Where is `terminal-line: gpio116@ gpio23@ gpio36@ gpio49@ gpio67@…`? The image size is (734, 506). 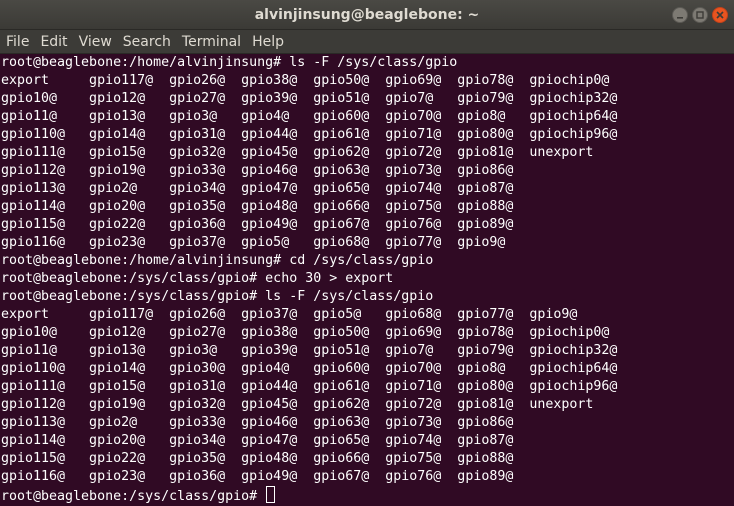 terminal-line: gpio116@ gpio23@ gpio36@ gpio49@ gpio67@… is located at coordinates (257, 476).